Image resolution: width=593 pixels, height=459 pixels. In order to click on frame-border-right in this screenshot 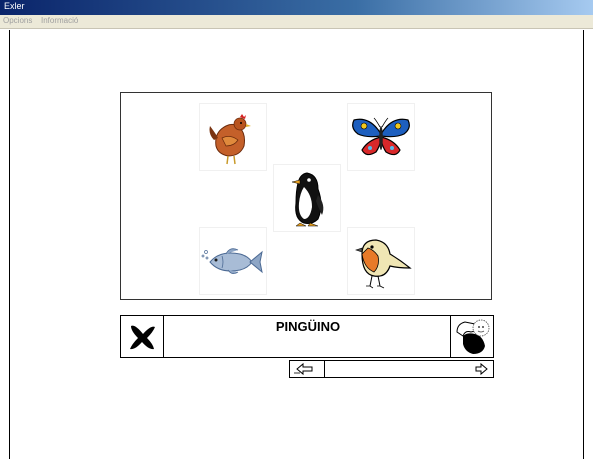, I will do `click(583, 244)`.